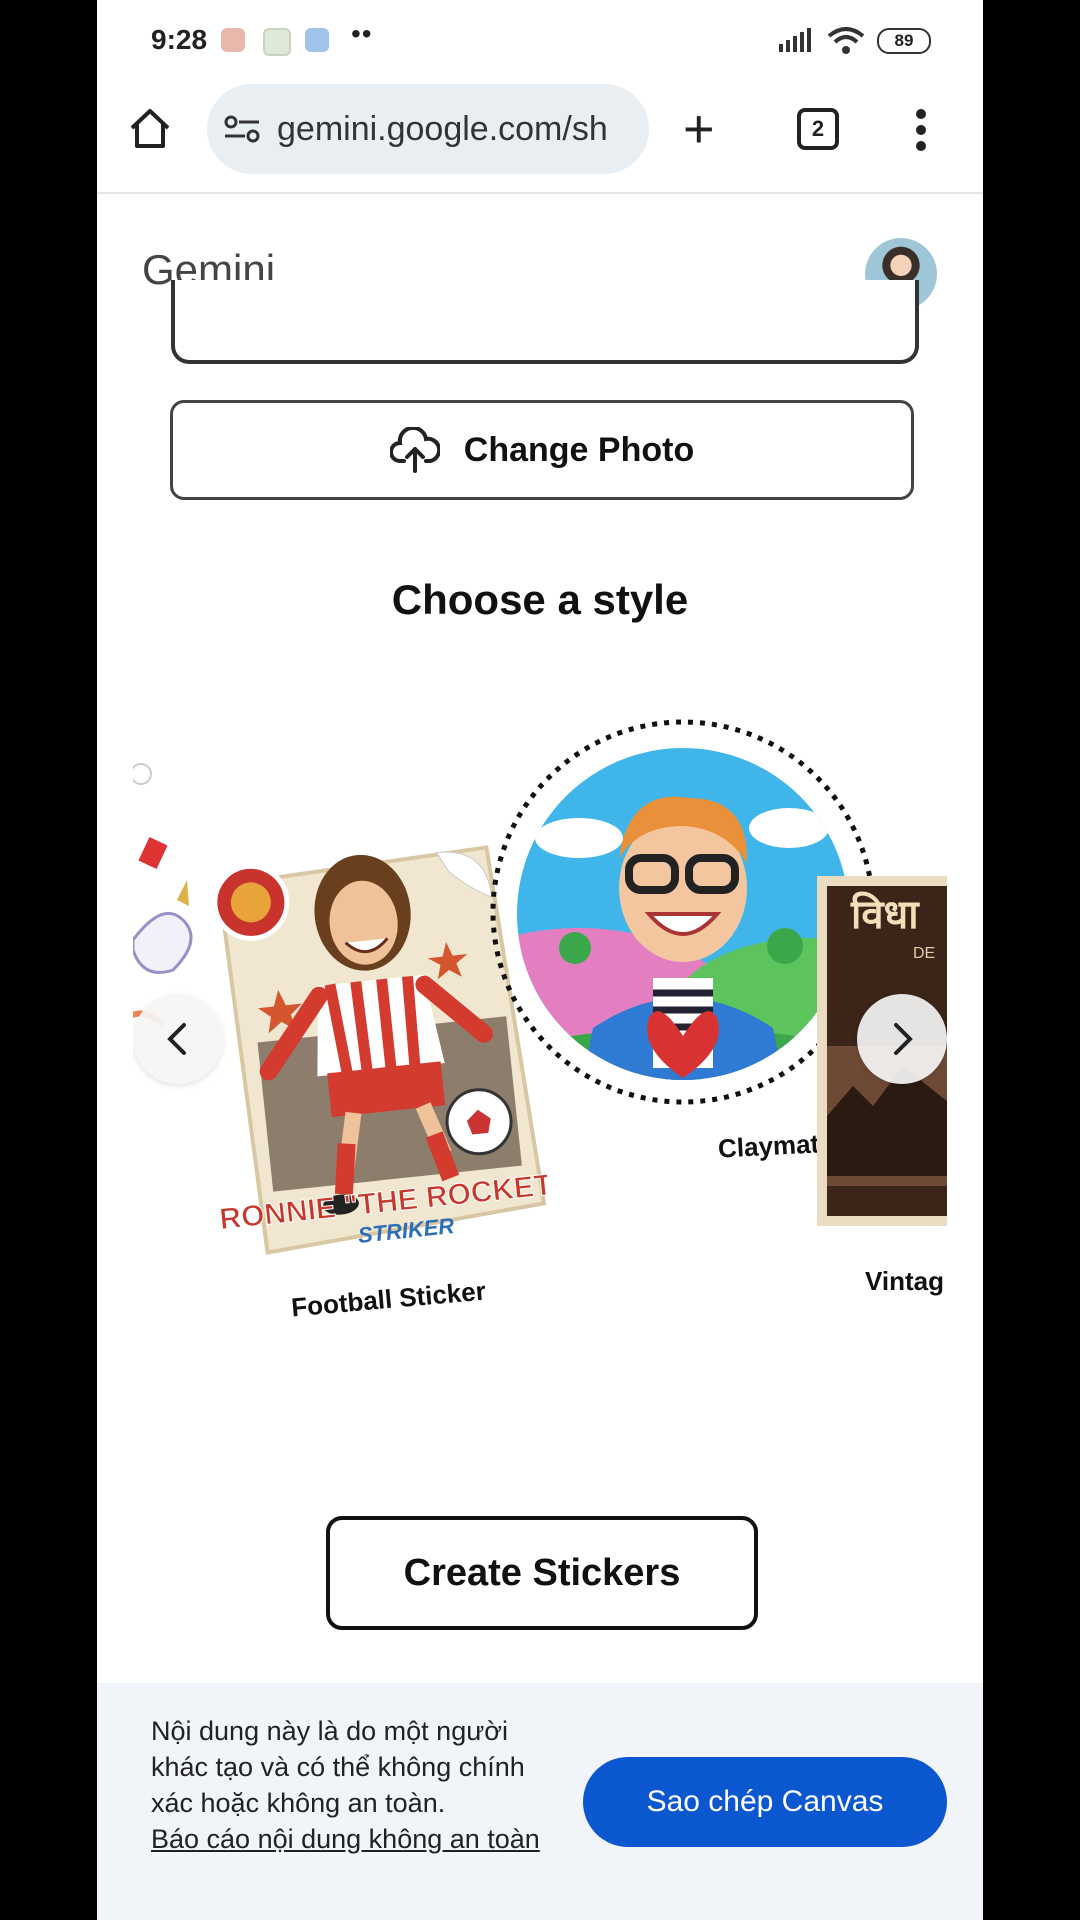  I want to click on browser-toolbar: gemini.google.com/sh + 2, so click(540, 137).